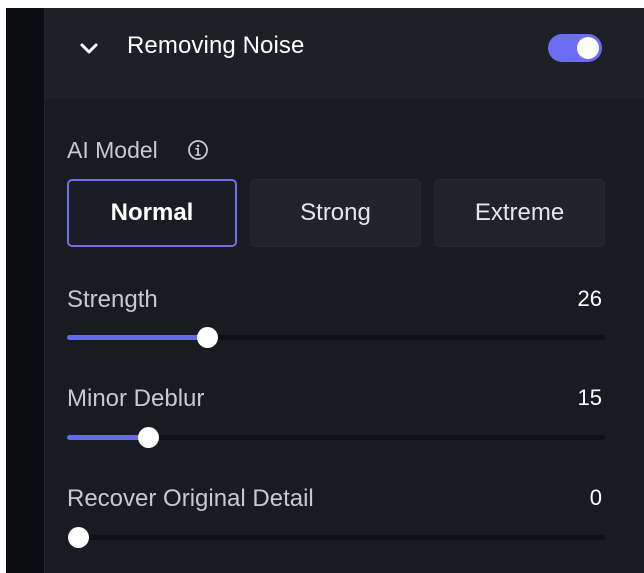 This screenshot has width=644, height=573. Describe the element at coordinates (198, 150) in the screenshot. I see `info-circle-icon` at that location.